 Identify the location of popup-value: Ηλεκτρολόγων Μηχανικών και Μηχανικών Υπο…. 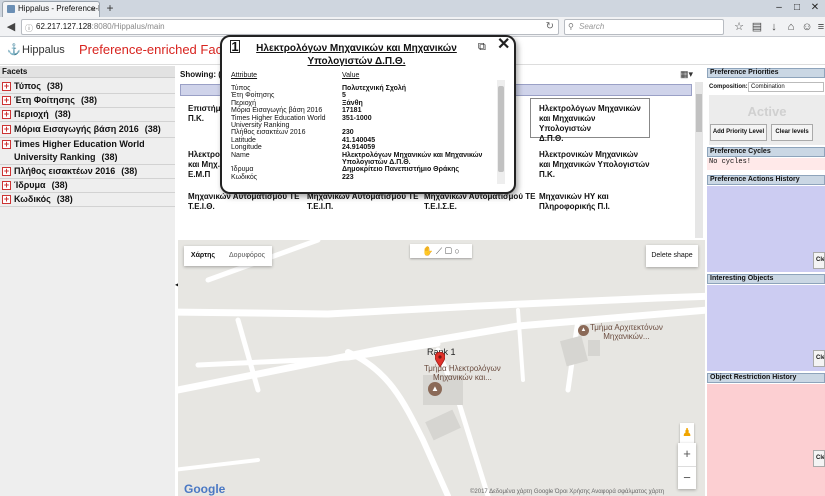
(412, 158).